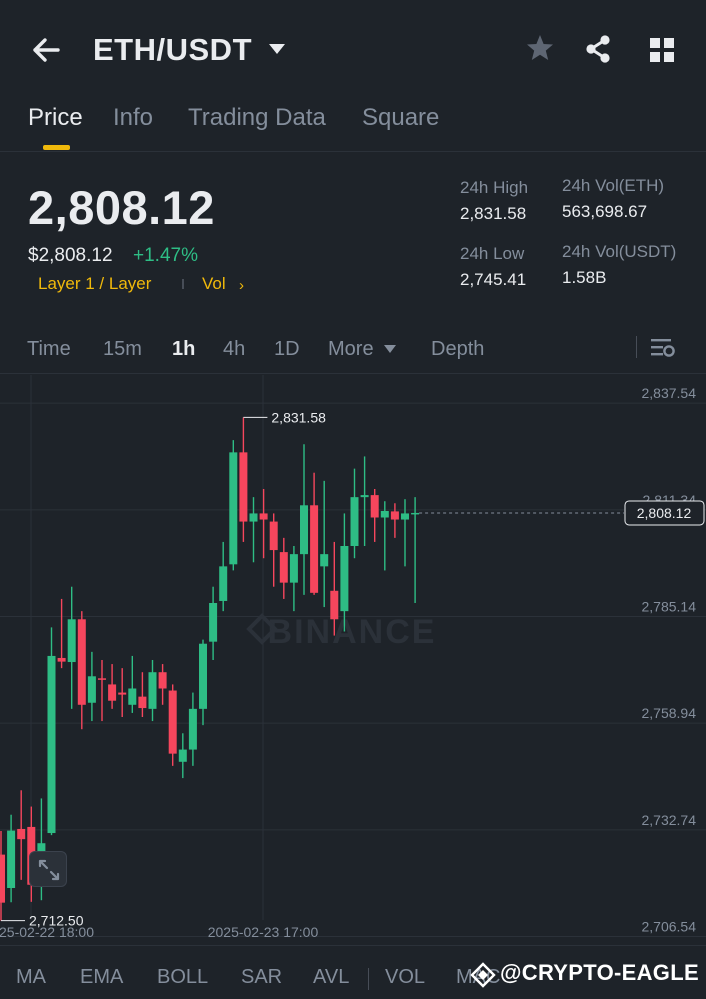  I want to click on indicator-ma: MA, so click(31, 977).